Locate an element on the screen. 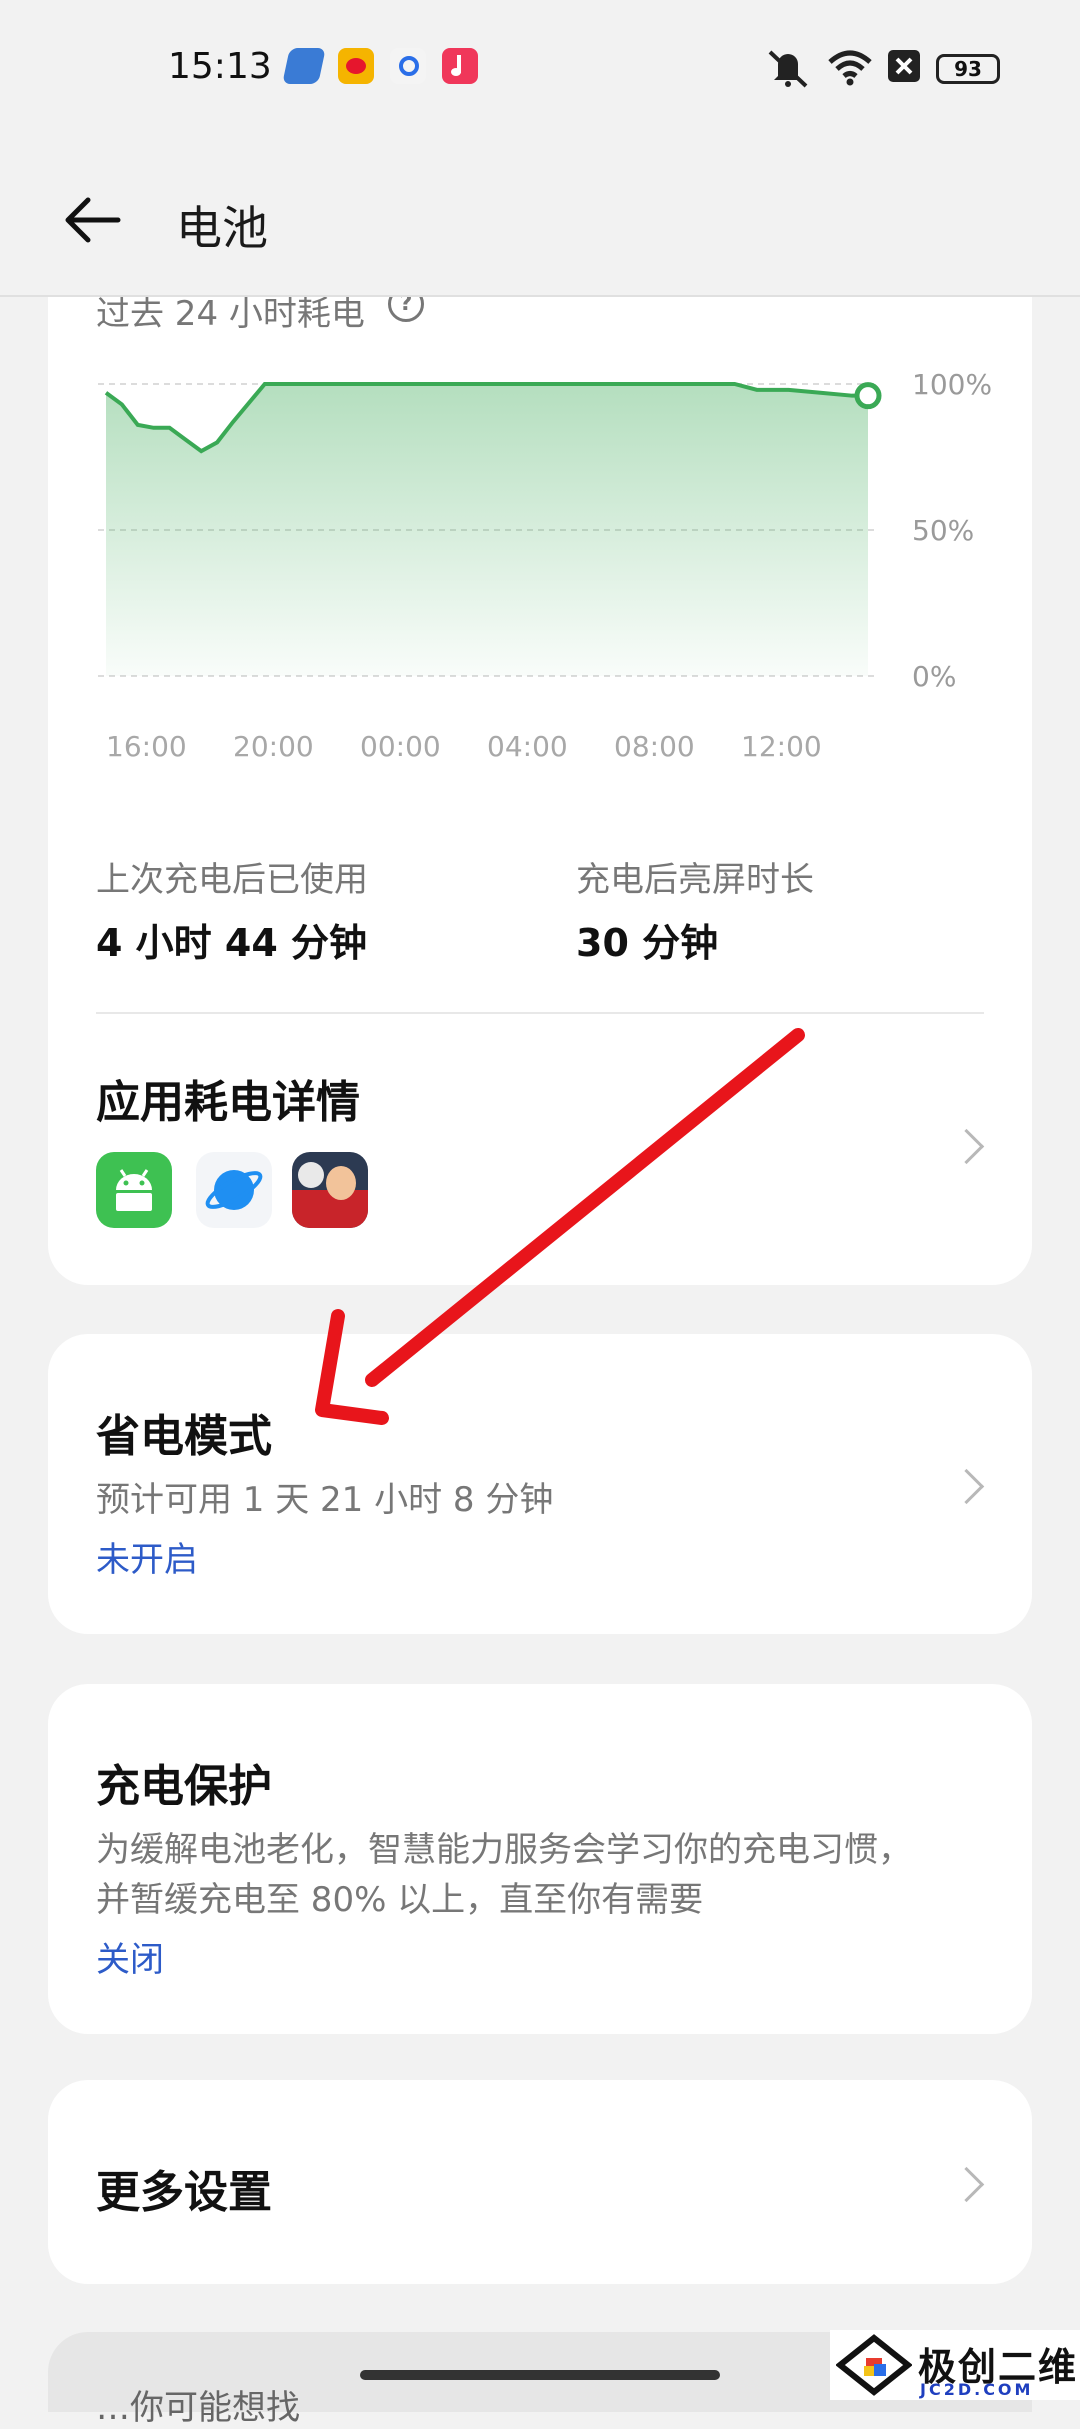 Image resolution: width=1080 pixels, height=2429 pixels. browser-icon is located at coordinates (234, 1190).